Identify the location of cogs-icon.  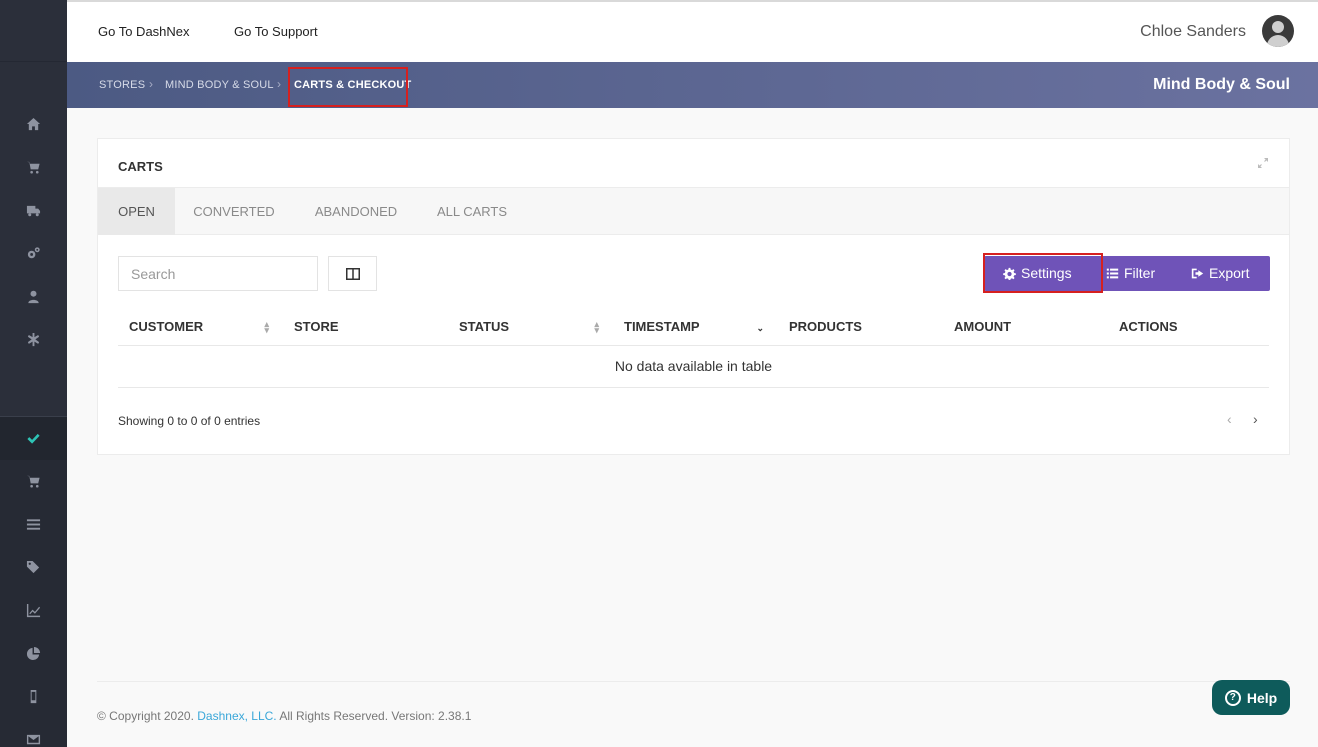
(33, 253).